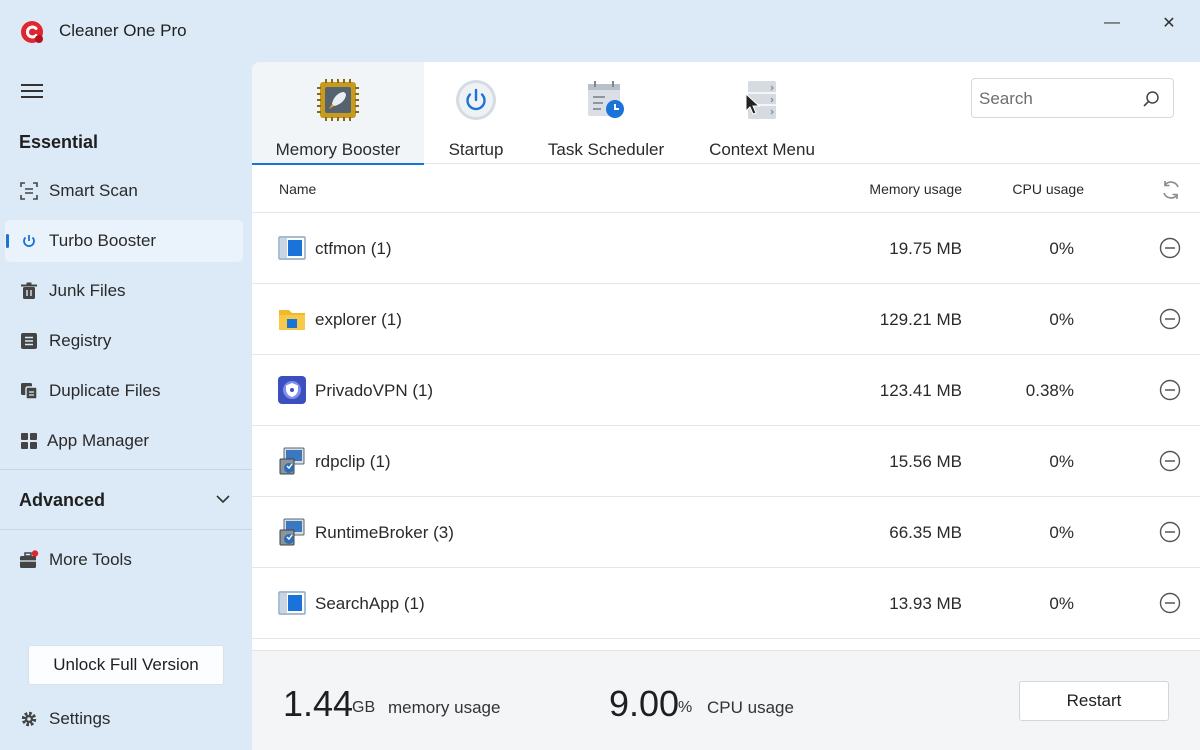 This screenshot has width=1200, height=750. I want to click on vpn-icon, so click(292, 390).